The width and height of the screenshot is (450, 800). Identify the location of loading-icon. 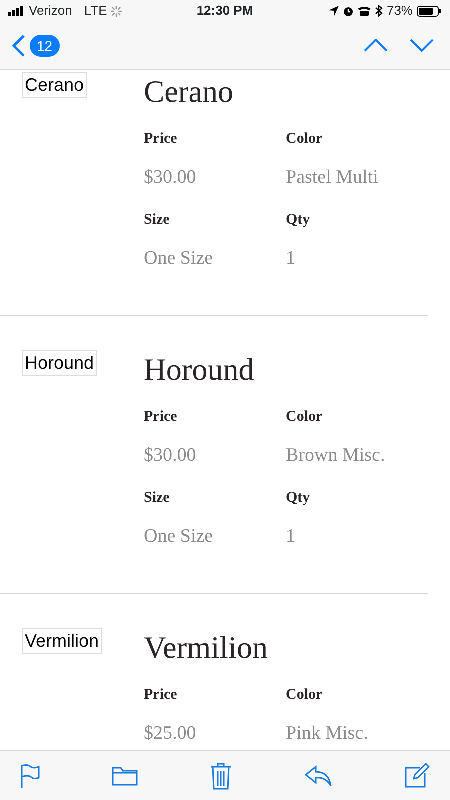
(116, 11).